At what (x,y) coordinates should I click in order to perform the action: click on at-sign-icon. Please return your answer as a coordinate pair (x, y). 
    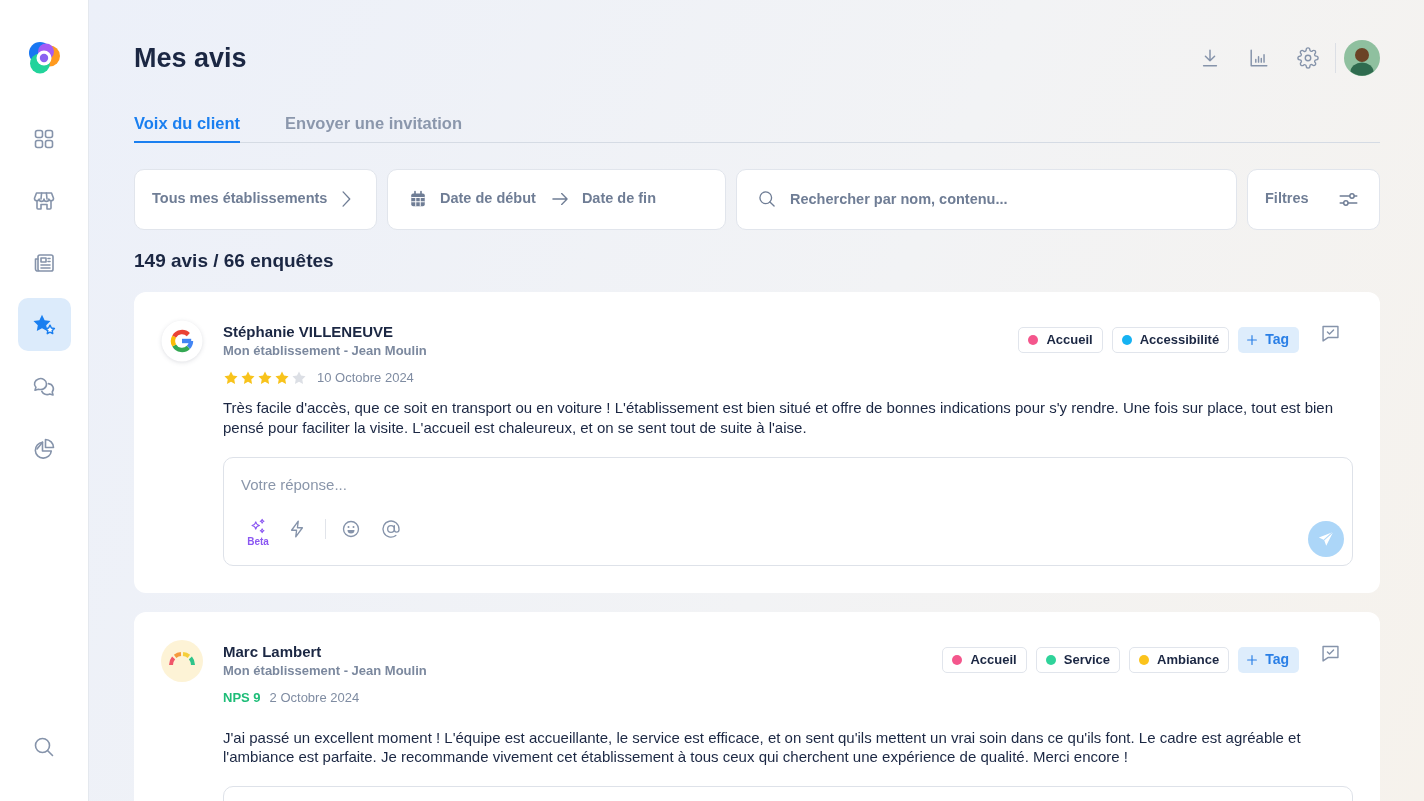
    Looking at the image, I should click on (391, 528).